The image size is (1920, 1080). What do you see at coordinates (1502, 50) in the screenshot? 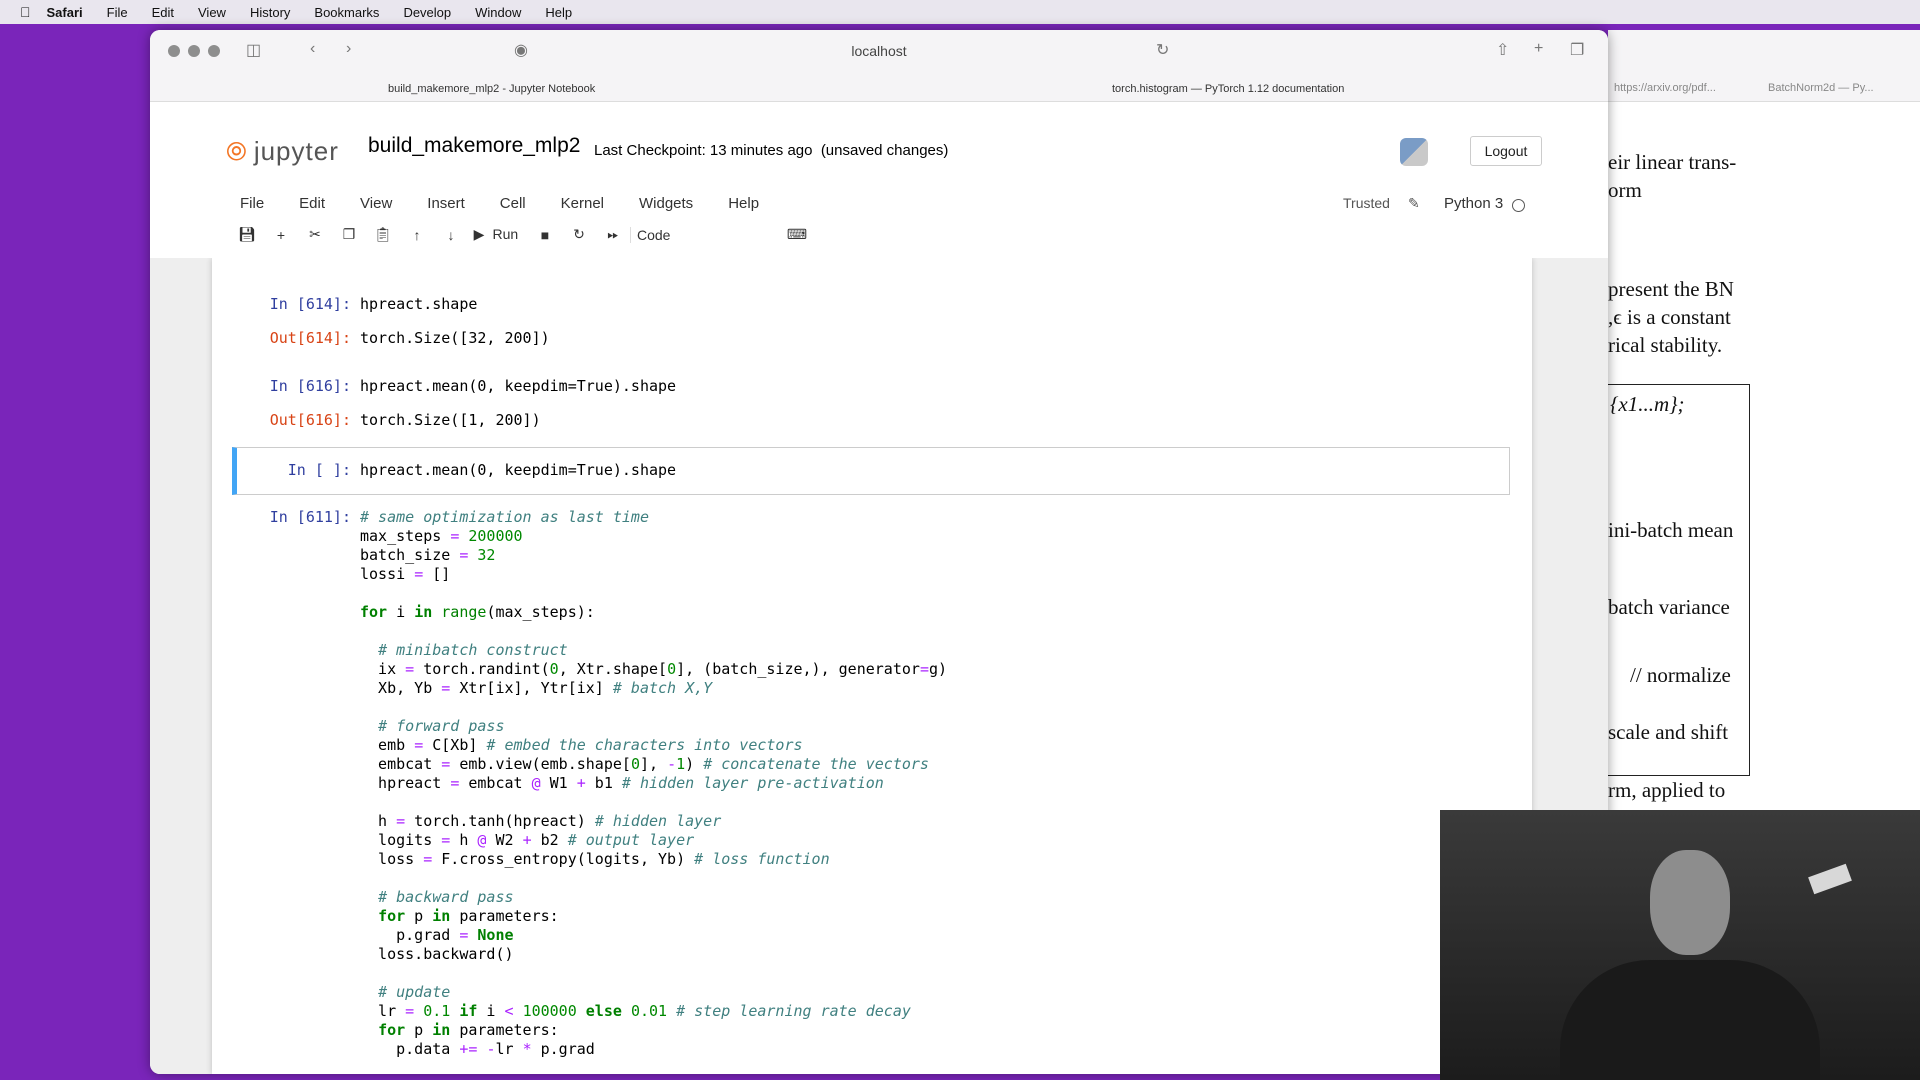
I see `share-icon: ⇧` at bounding box center [1502, 50].